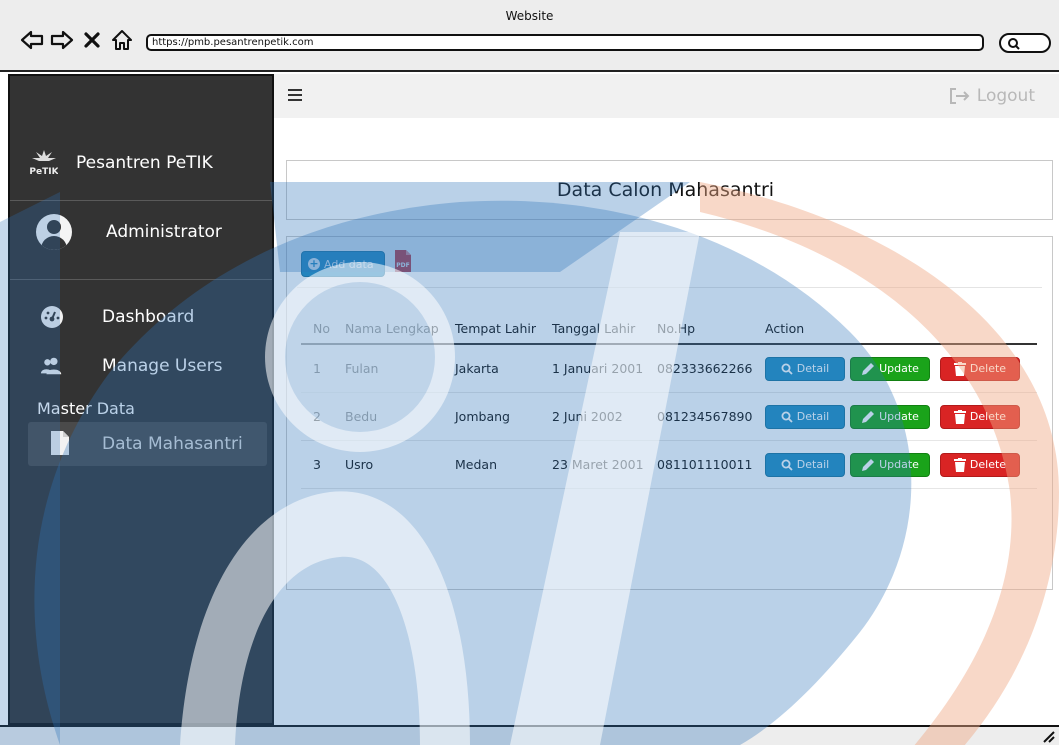  Describe the element at coordinates (669, 287) in the screenshot. I see `divider` at that location.